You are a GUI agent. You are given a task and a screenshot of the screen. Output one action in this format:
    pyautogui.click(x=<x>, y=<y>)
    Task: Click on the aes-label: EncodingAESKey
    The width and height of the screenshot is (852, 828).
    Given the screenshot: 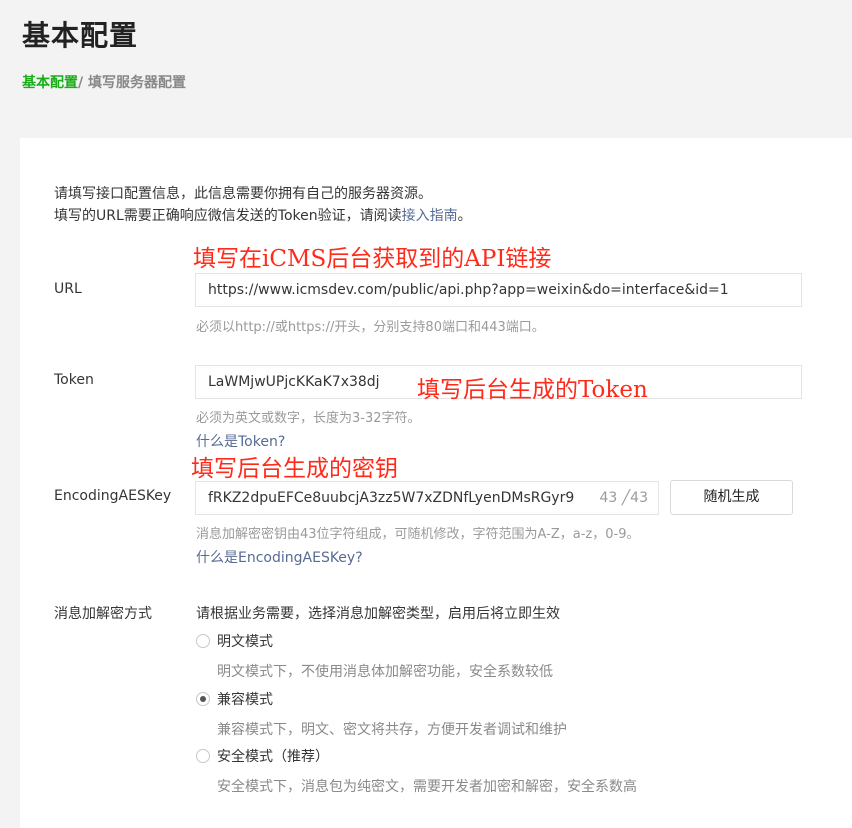 What is the action you would take?
    pyautogui.click(x=113, y=496)
    